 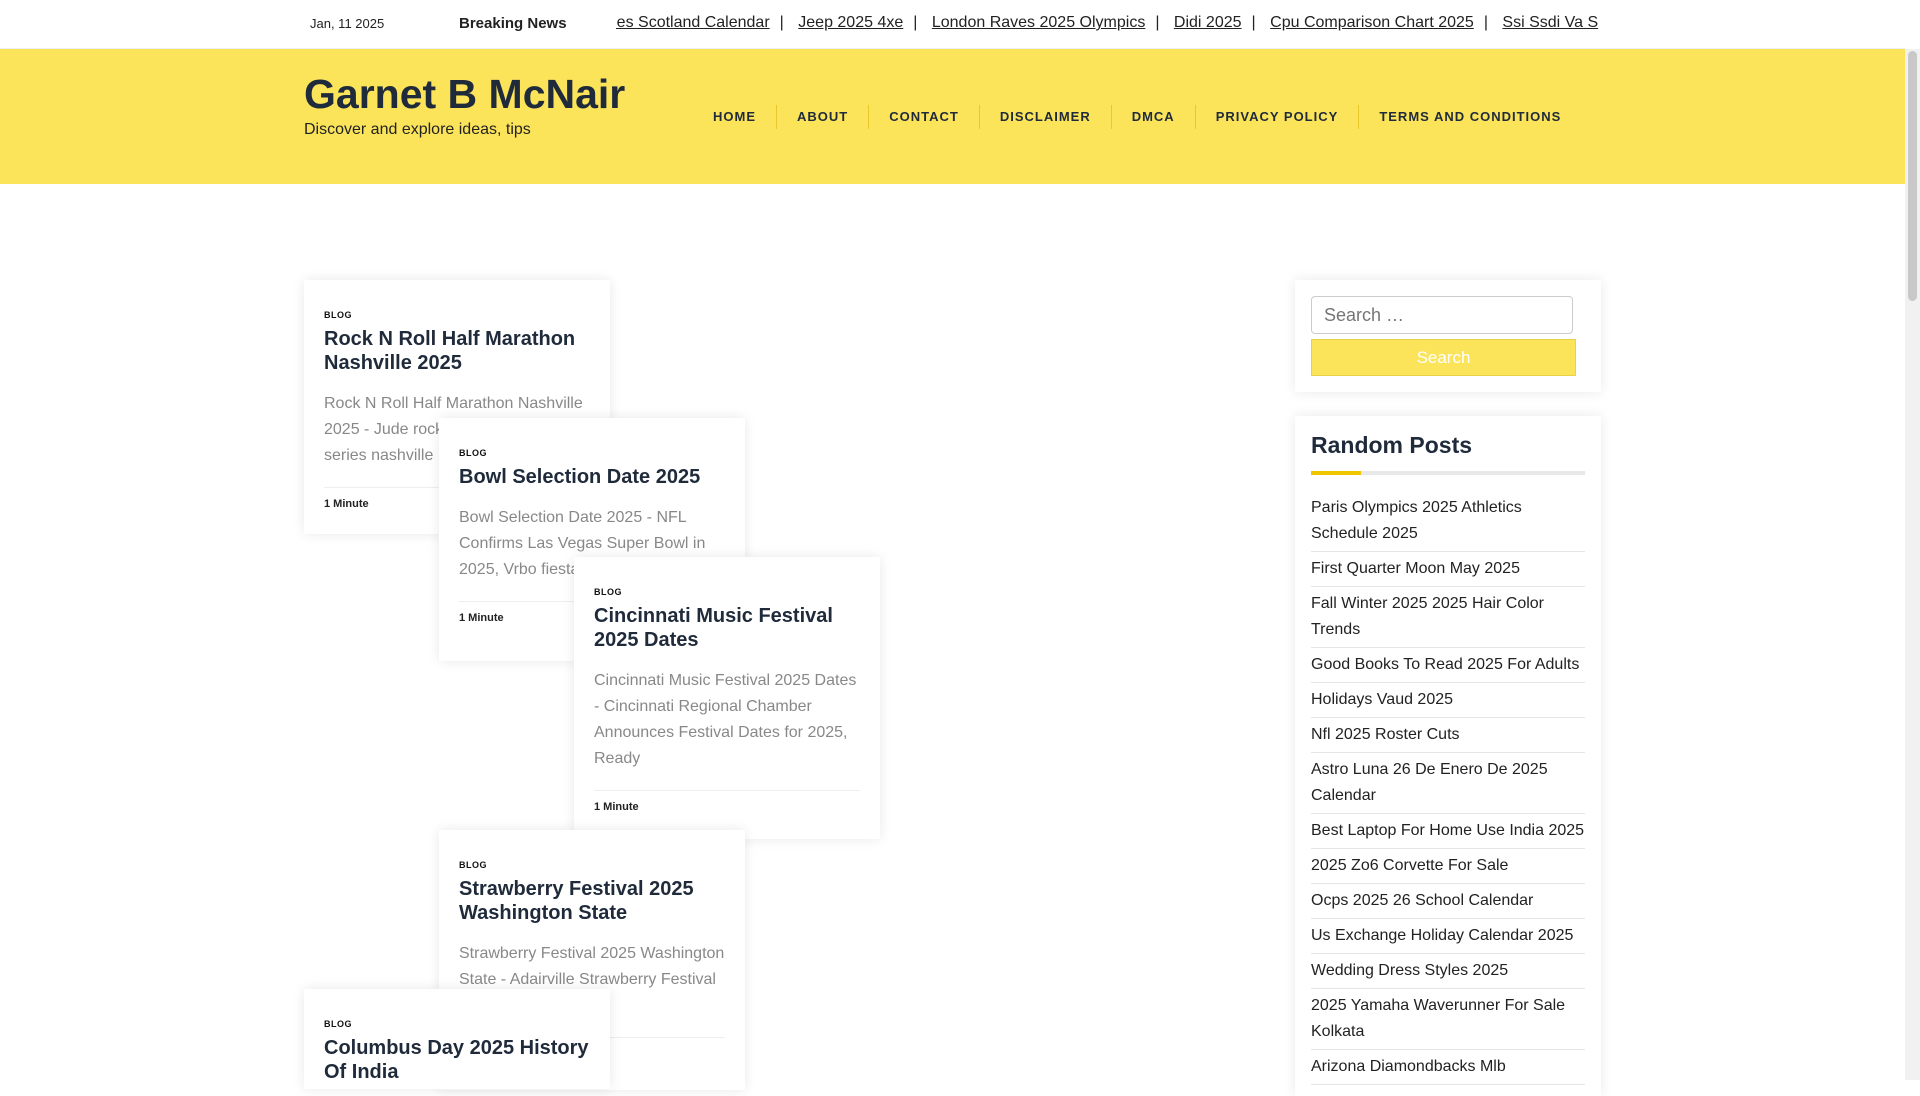 I want to click on ticker-link: Didi 2025, so click(x=1208, y=22).